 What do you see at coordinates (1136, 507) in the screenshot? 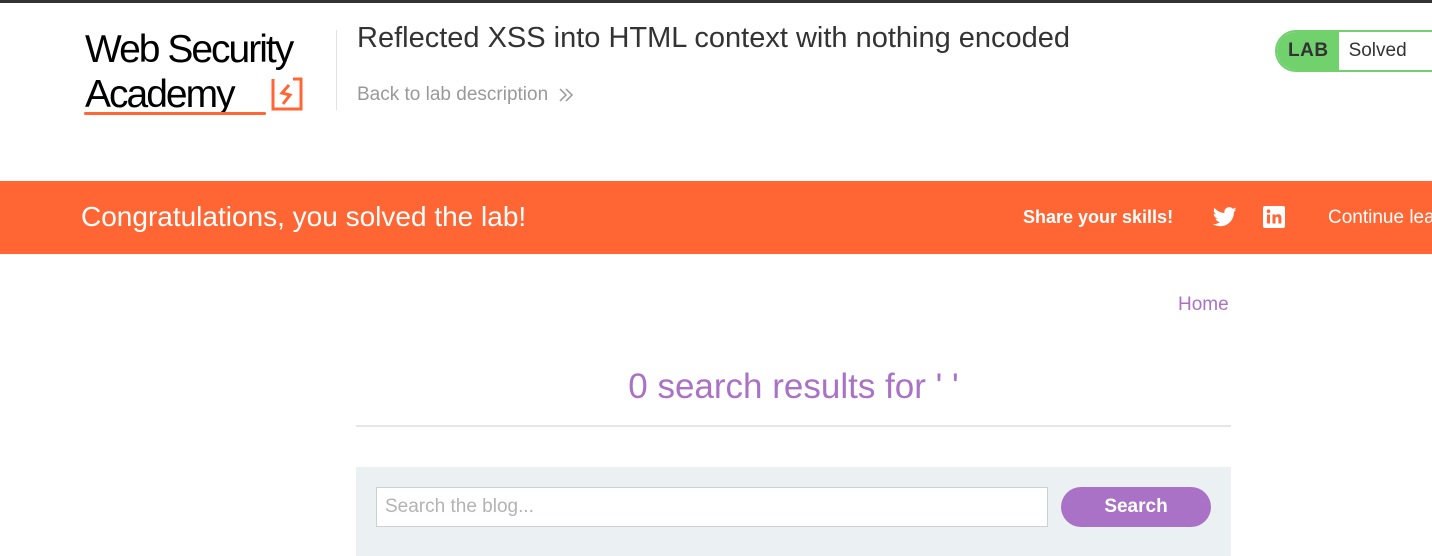
I see `search-button: Search` at bounding box center [1136, 507].